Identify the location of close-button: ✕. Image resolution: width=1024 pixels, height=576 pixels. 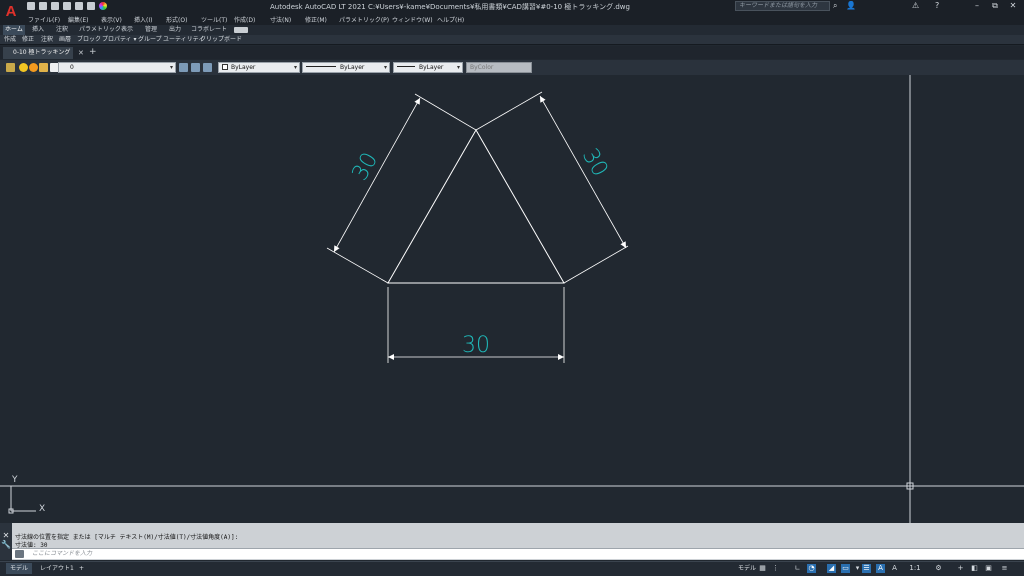
(1013, 6).